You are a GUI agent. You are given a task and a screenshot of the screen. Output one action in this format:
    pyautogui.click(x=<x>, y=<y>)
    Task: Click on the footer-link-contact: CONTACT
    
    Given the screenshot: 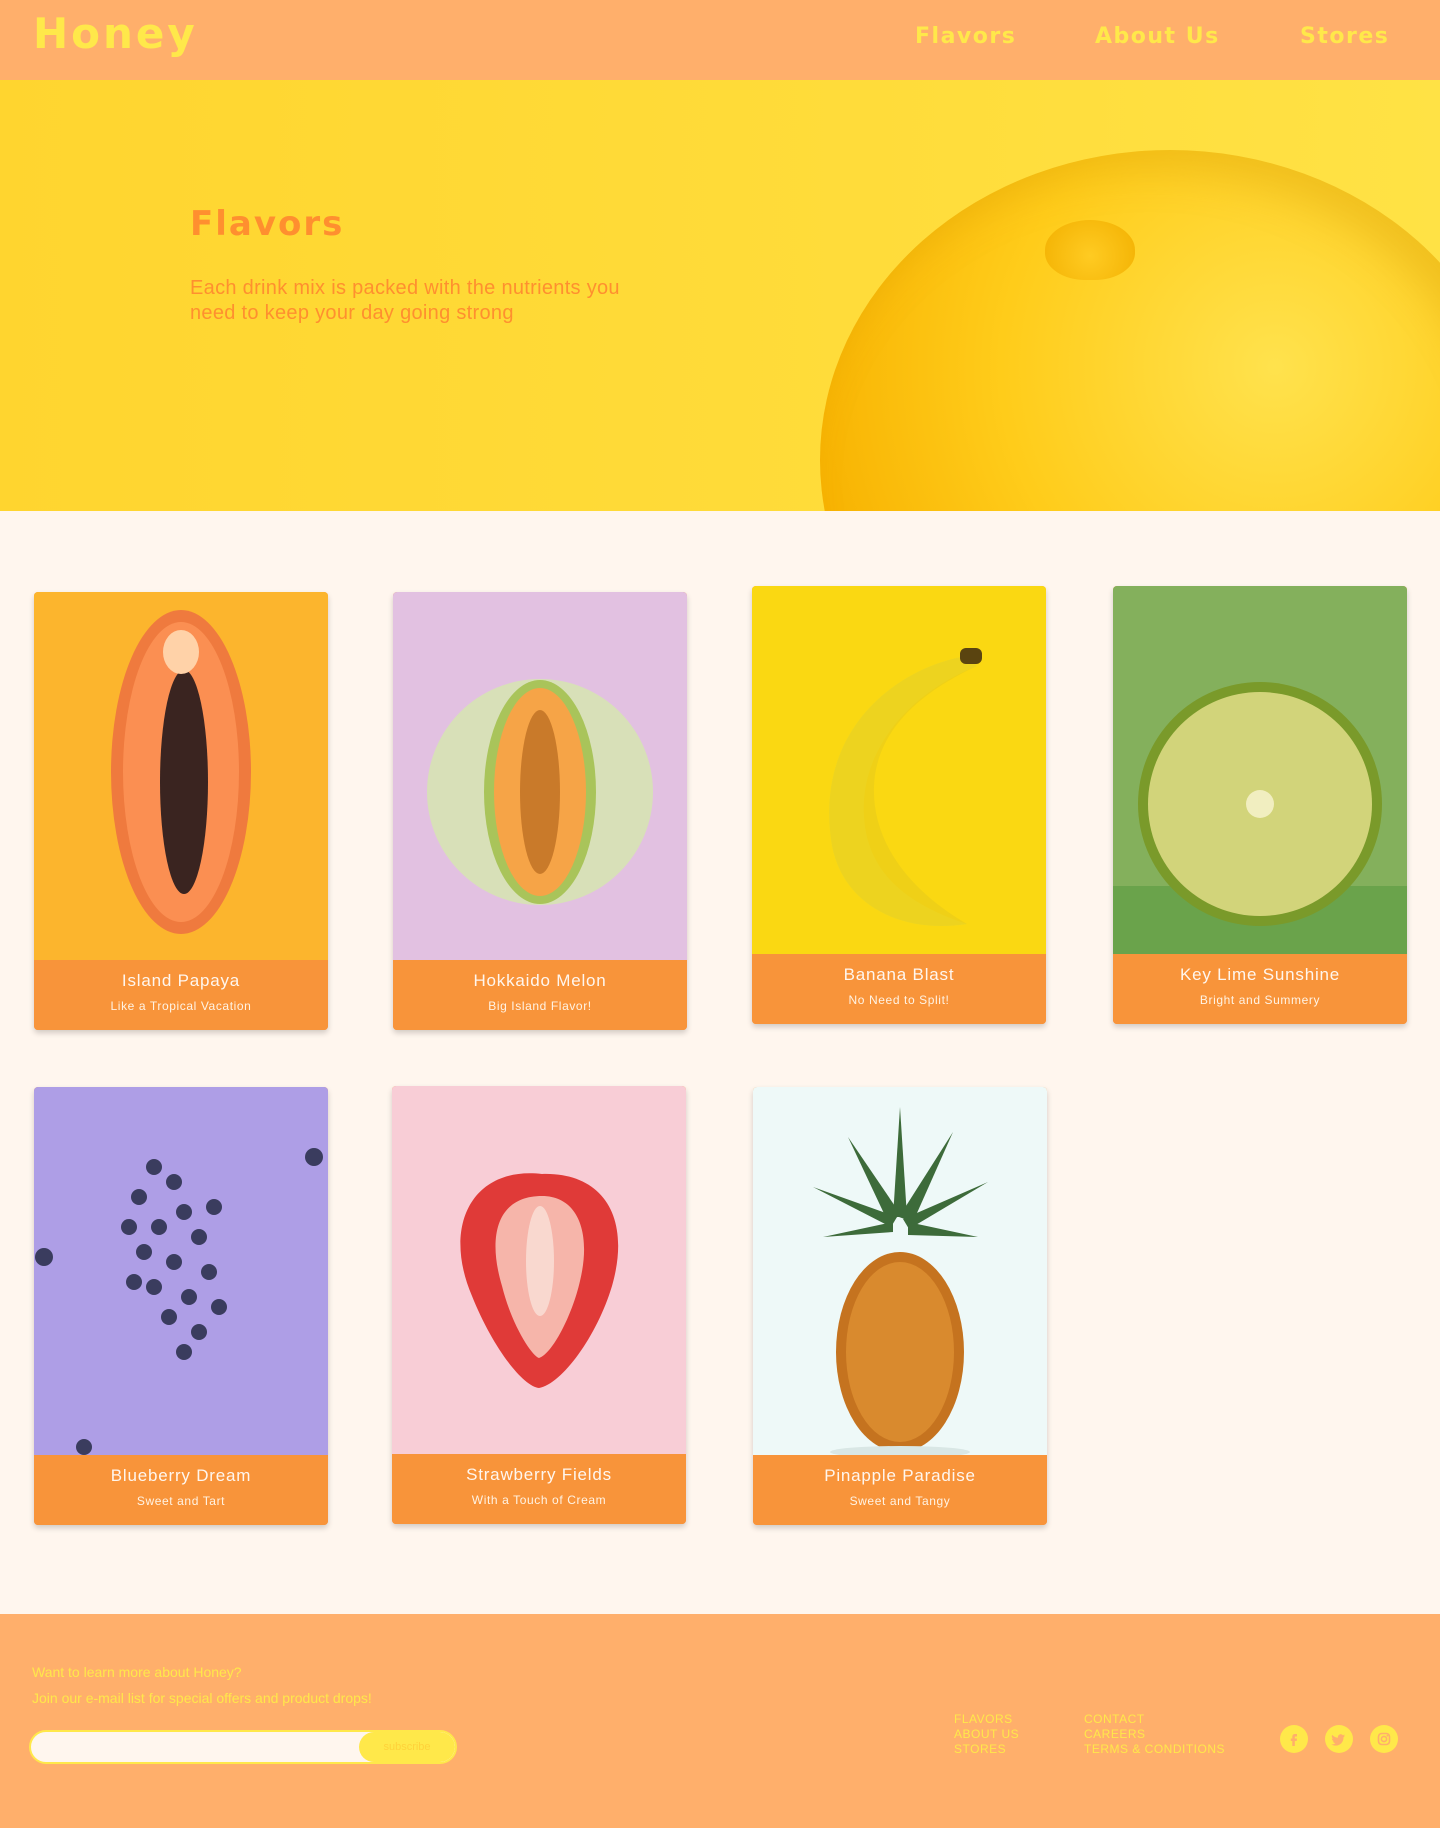 What is the action you would take?
    pyautogui.click(x=1114, y=1719)
    